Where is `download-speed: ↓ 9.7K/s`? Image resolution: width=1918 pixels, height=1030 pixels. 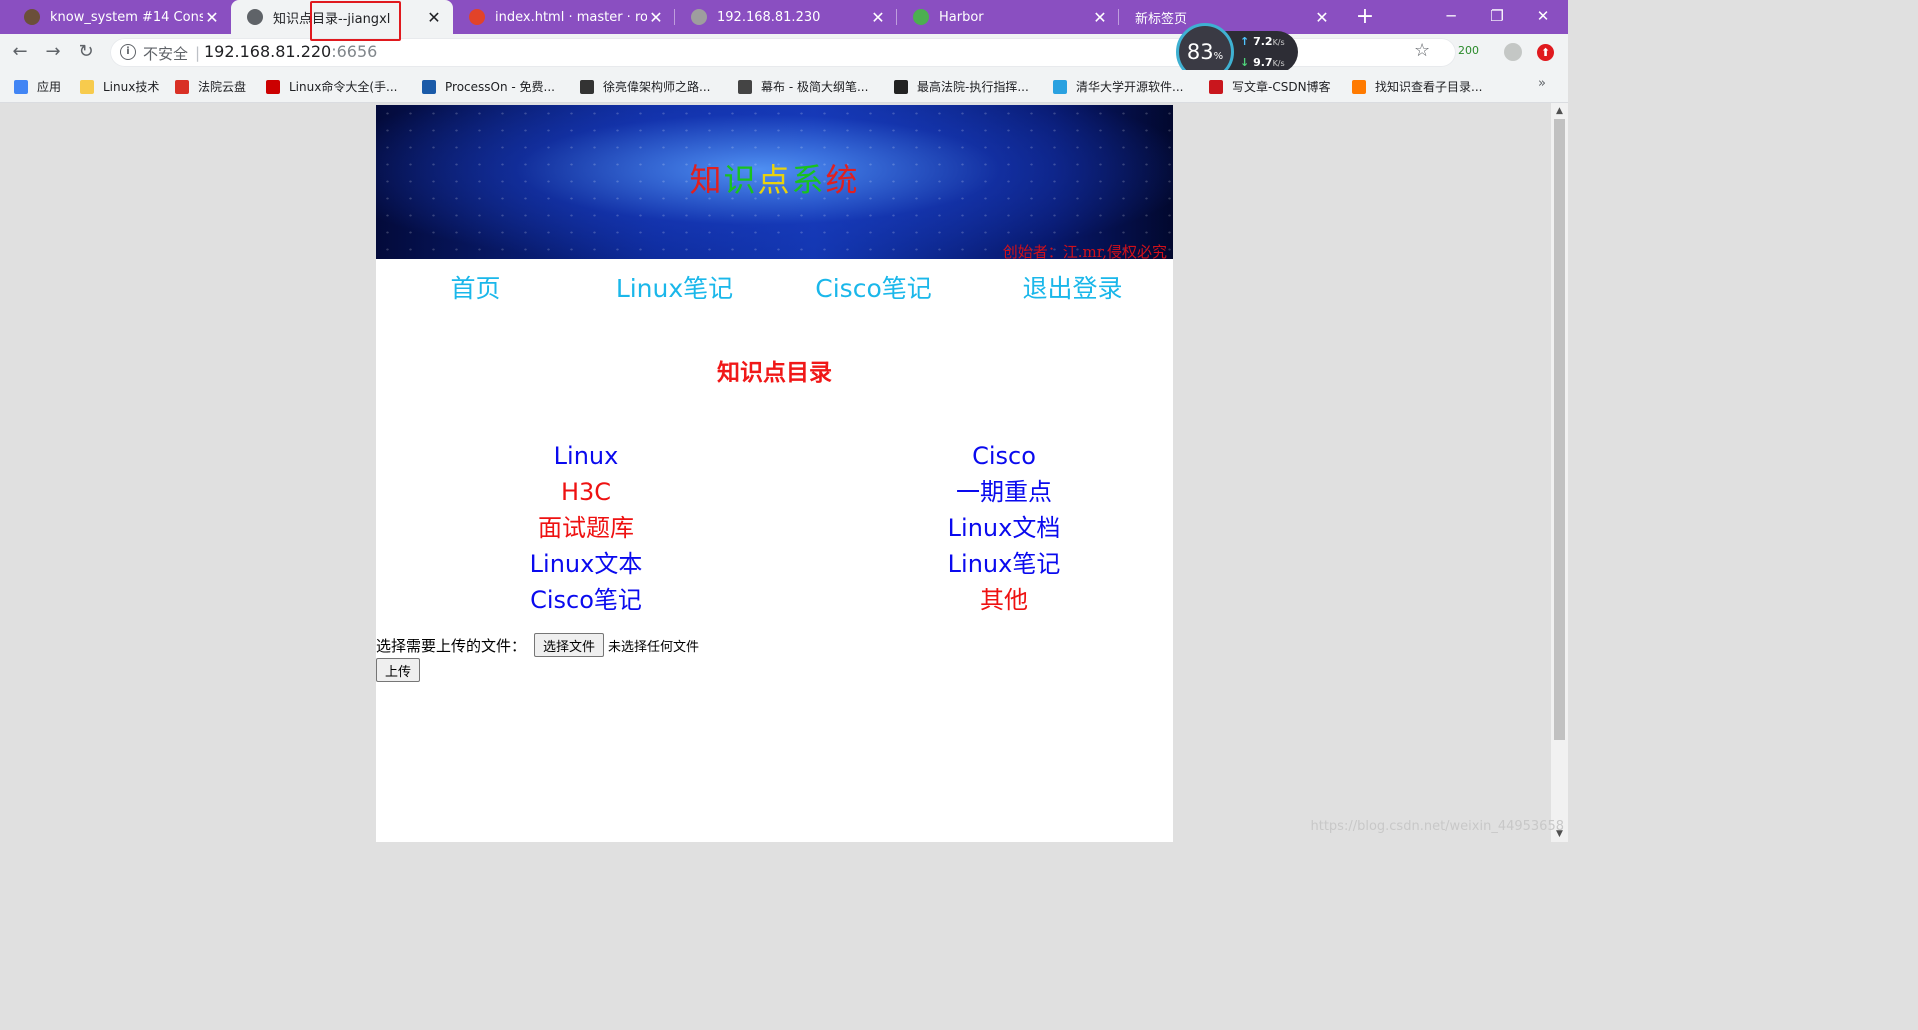 download-speed: ↓ 9.7K/s is located at coordinates (1262, 62).